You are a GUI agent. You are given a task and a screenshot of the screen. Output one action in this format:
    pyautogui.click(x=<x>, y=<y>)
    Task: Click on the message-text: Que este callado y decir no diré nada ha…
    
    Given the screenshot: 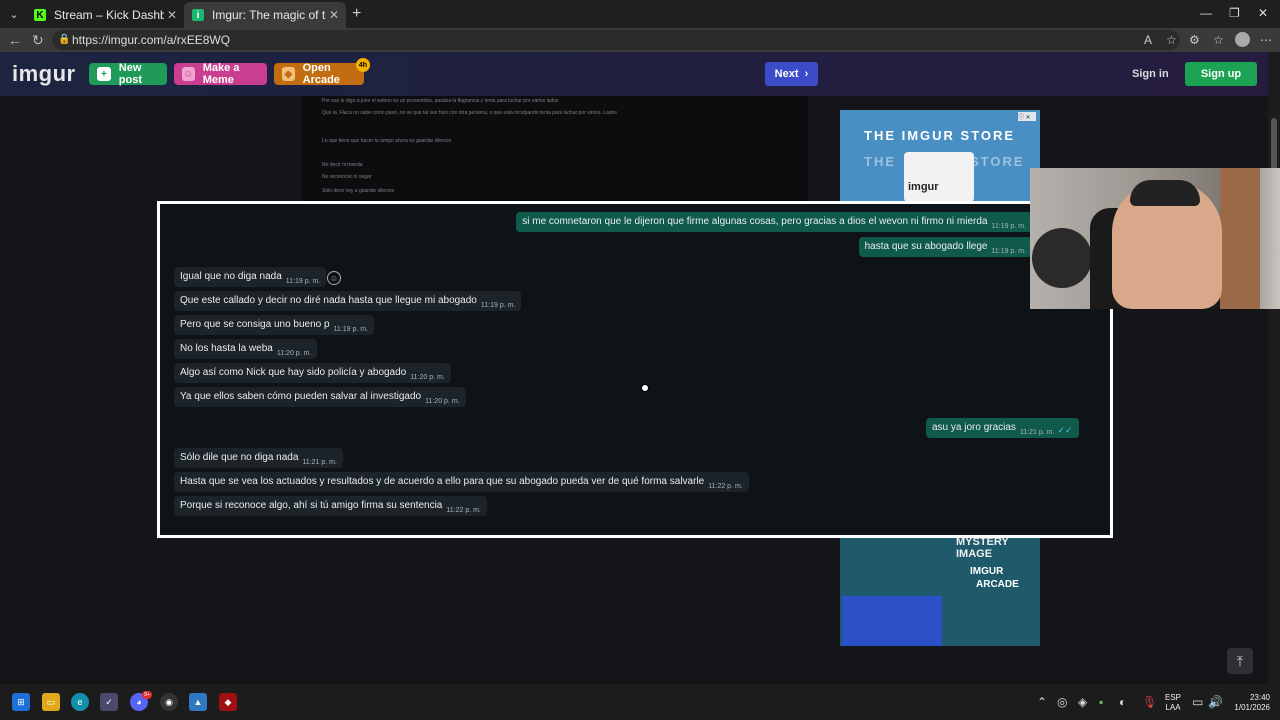 What is the action you would take?
    pyautogui.click(x=328, y=300)
    